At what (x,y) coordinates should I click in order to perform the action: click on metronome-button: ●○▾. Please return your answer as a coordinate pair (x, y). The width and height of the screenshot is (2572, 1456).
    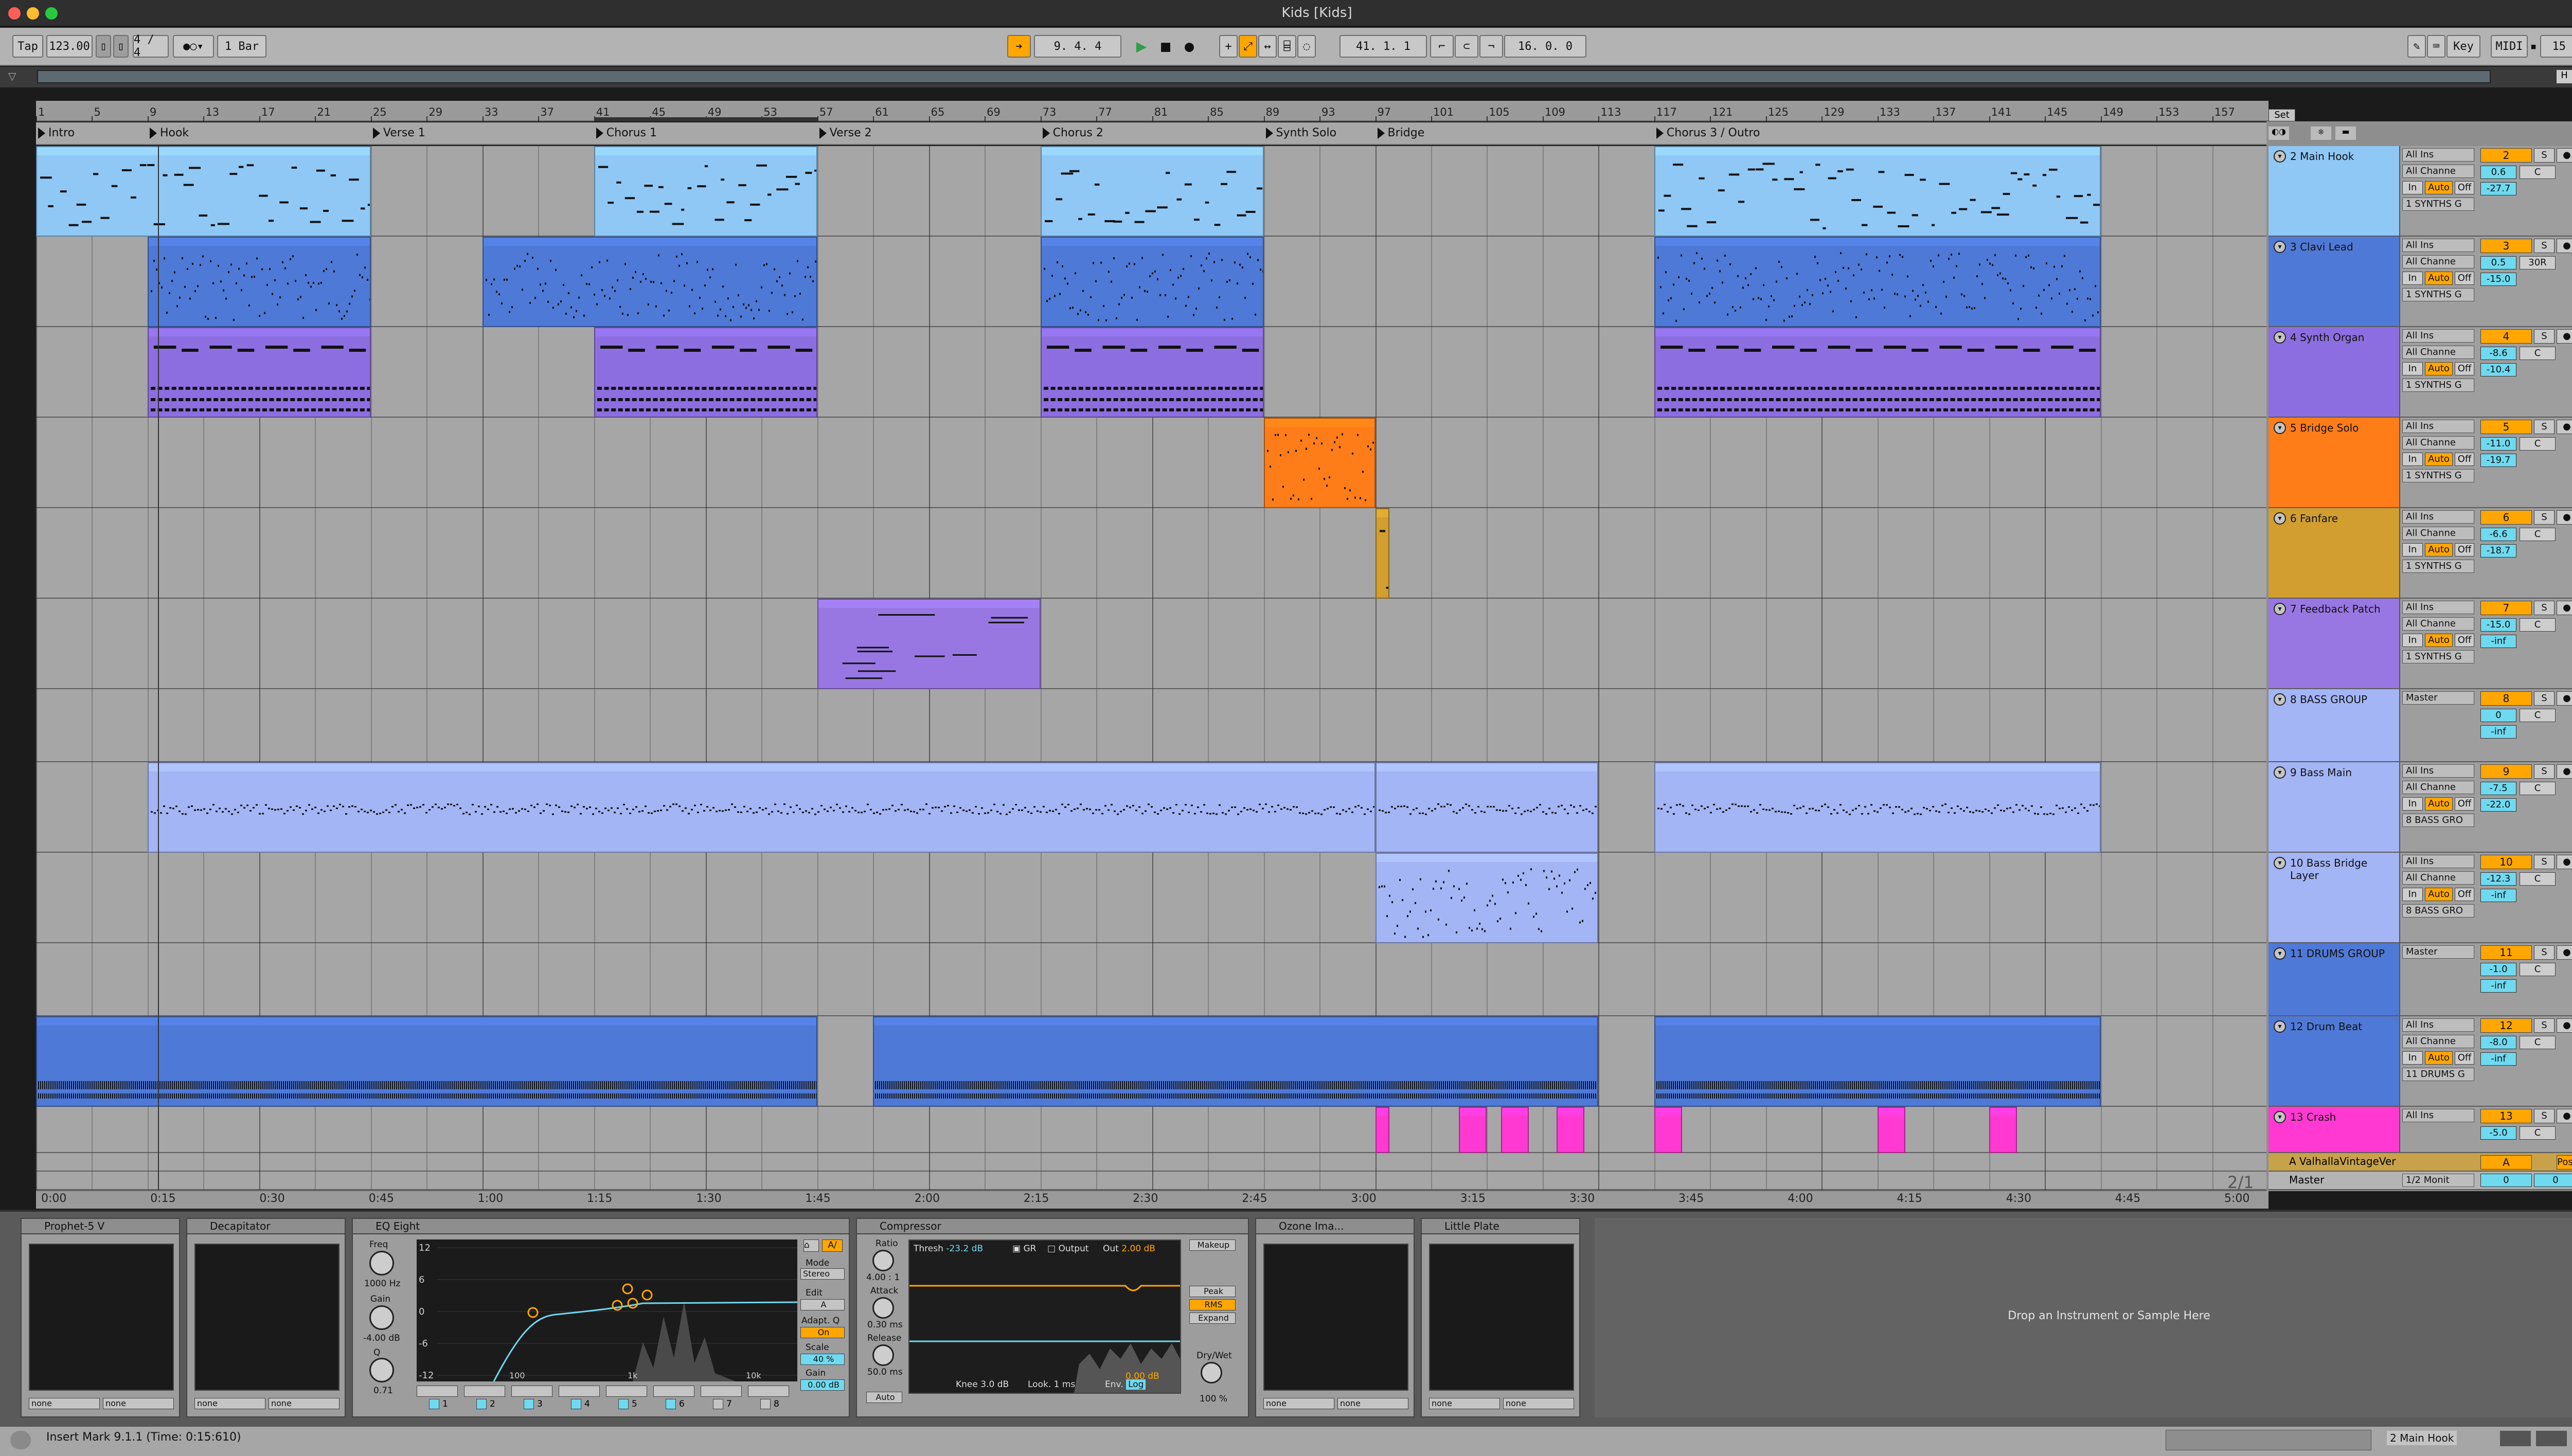
    Looking at the image, I should click on (193, 46).